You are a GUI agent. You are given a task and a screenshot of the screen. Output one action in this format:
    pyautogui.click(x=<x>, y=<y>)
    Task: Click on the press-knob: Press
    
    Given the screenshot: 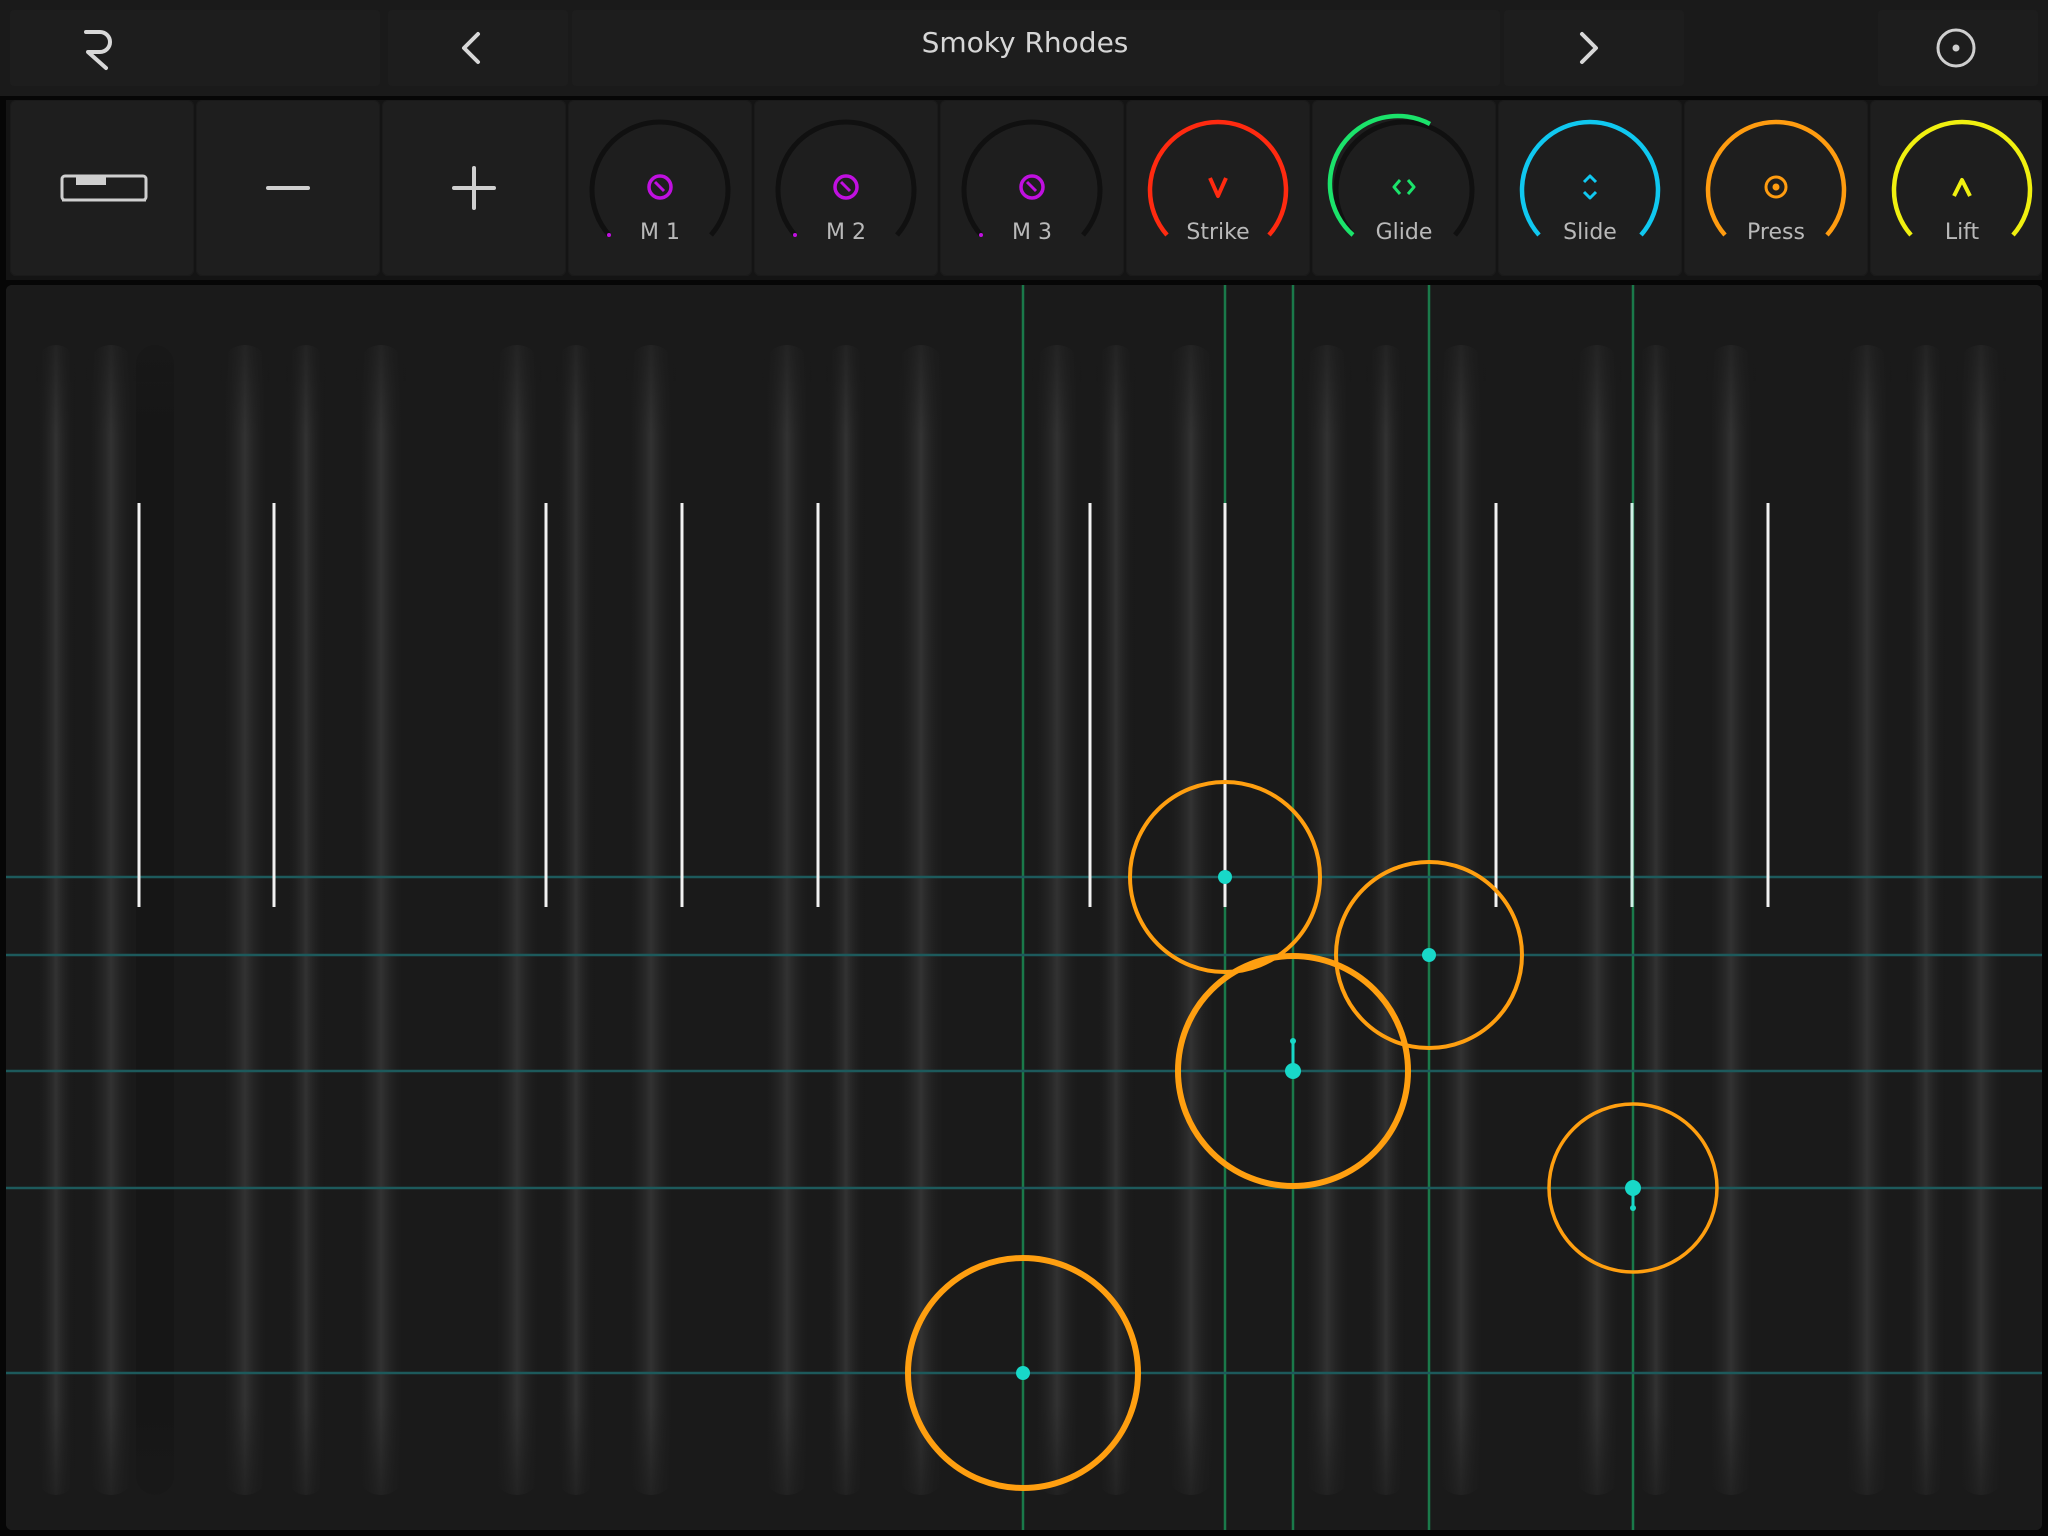 What is the action you would take?
    pyautogui.click(x=1776, y=188)
    